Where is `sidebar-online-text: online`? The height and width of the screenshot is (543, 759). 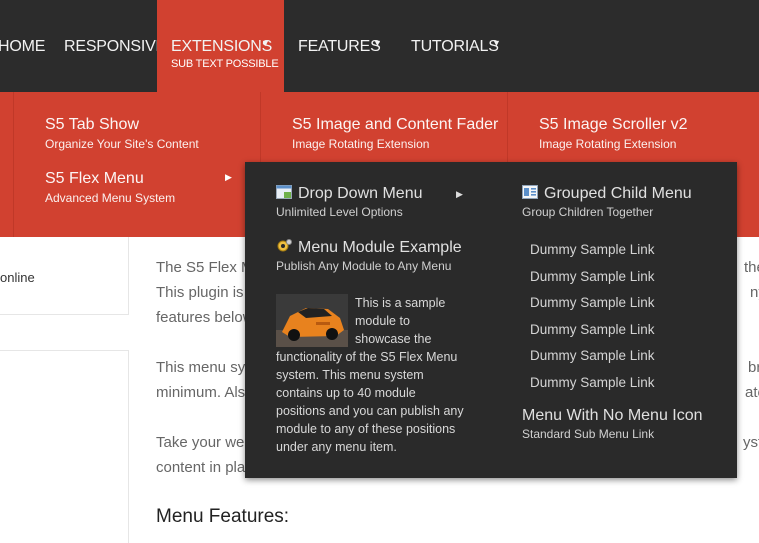
sidebar-online-text: online is located at coordinates (17, 277).